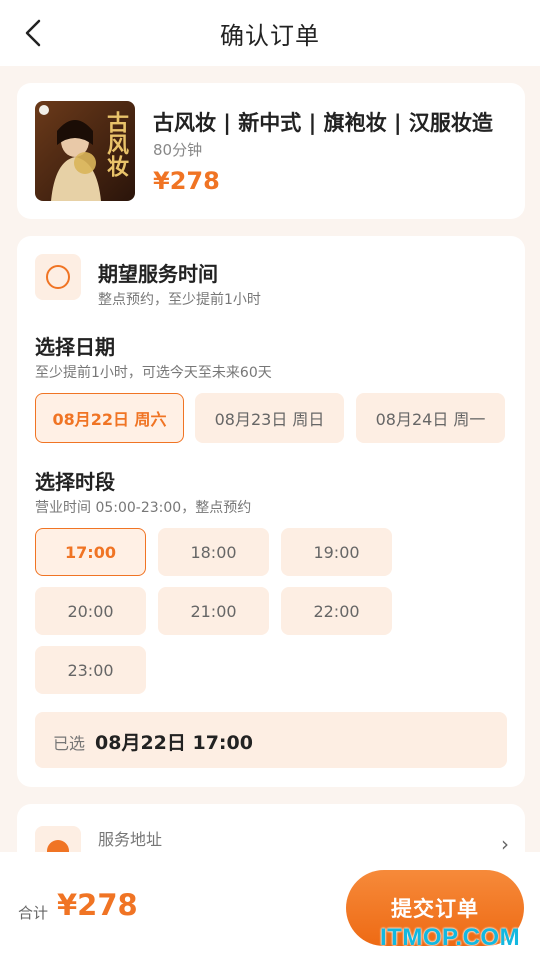 The image size is (540, 960). Describe the element at coordinates (97, 905) in the screenshot. I see `total-amount: ¥278` at that location.